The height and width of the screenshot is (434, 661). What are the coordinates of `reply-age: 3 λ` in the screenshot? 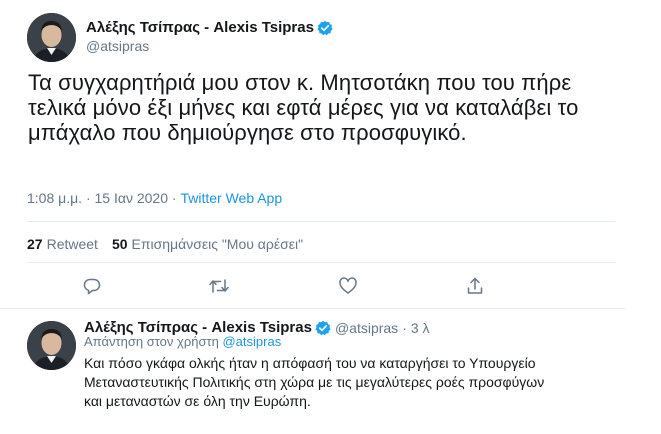 It's located at (420, 328).